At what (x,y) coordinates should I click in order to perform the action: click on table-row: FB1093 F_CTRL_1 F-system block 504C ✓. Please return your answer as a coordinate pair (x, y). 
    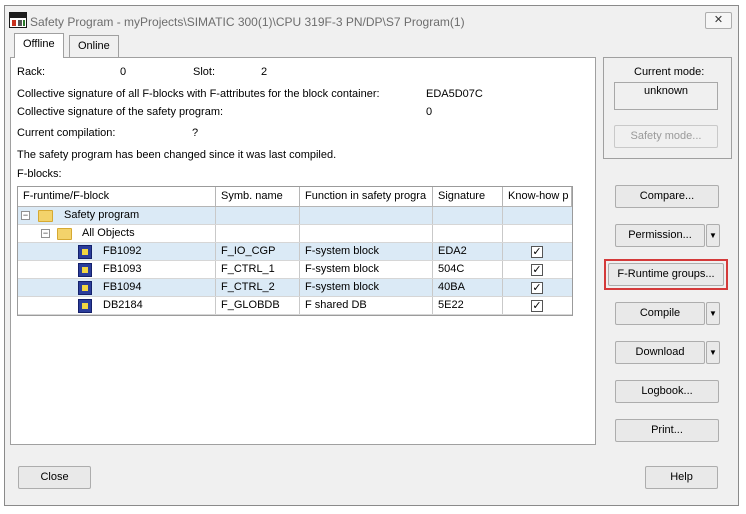
    Looking at the image, I should click on (295, 270).